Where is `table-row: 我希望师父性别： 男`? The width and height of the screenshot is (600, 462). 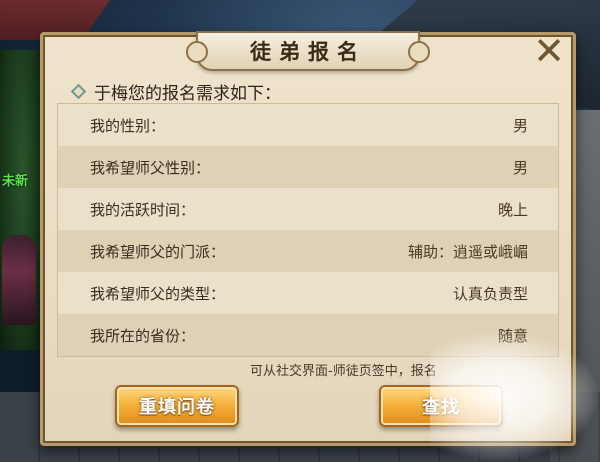 table-row: 我希望师父性别： 男 is located at coordinates (308, 167).